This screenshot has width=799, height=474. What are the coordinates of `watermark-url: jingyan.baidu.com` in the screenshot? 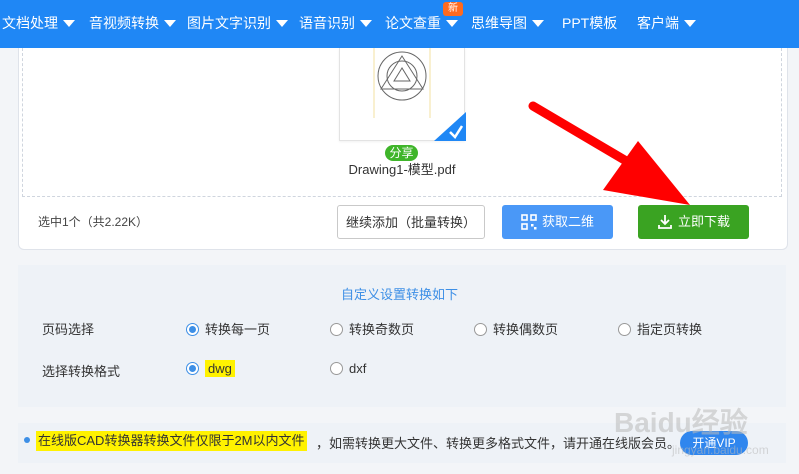 It's located at (720, 450).